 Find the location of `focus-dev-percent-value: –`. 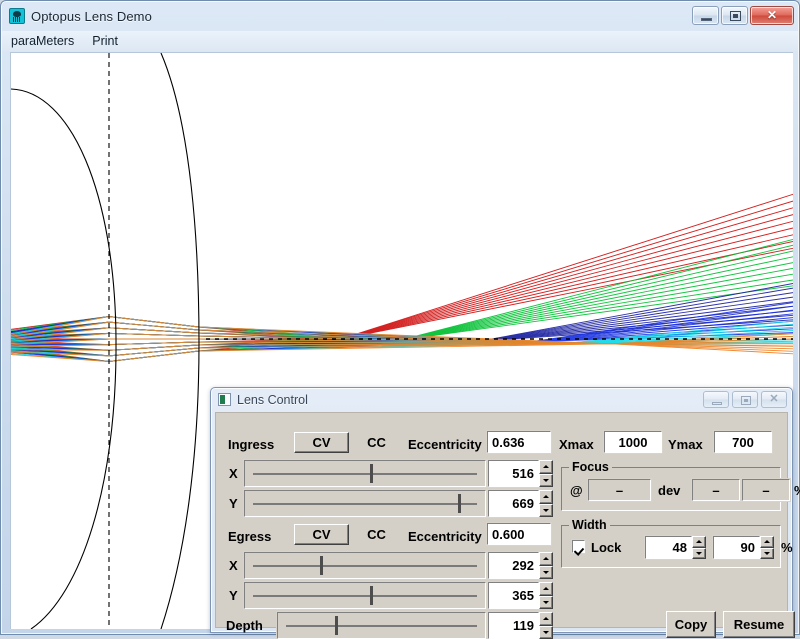

focus-dev-percent-value: – is located at coordinates (766, 490).